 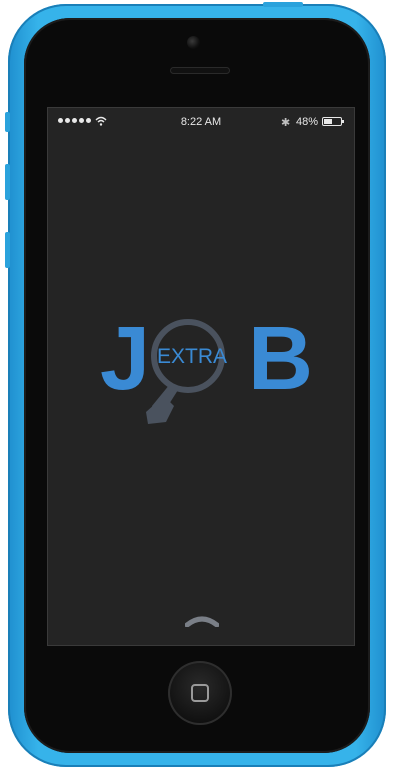 What do you see at coordinates (193, 42) in the screenshot?
I see `front-camera` at bounding box center [193, 42].